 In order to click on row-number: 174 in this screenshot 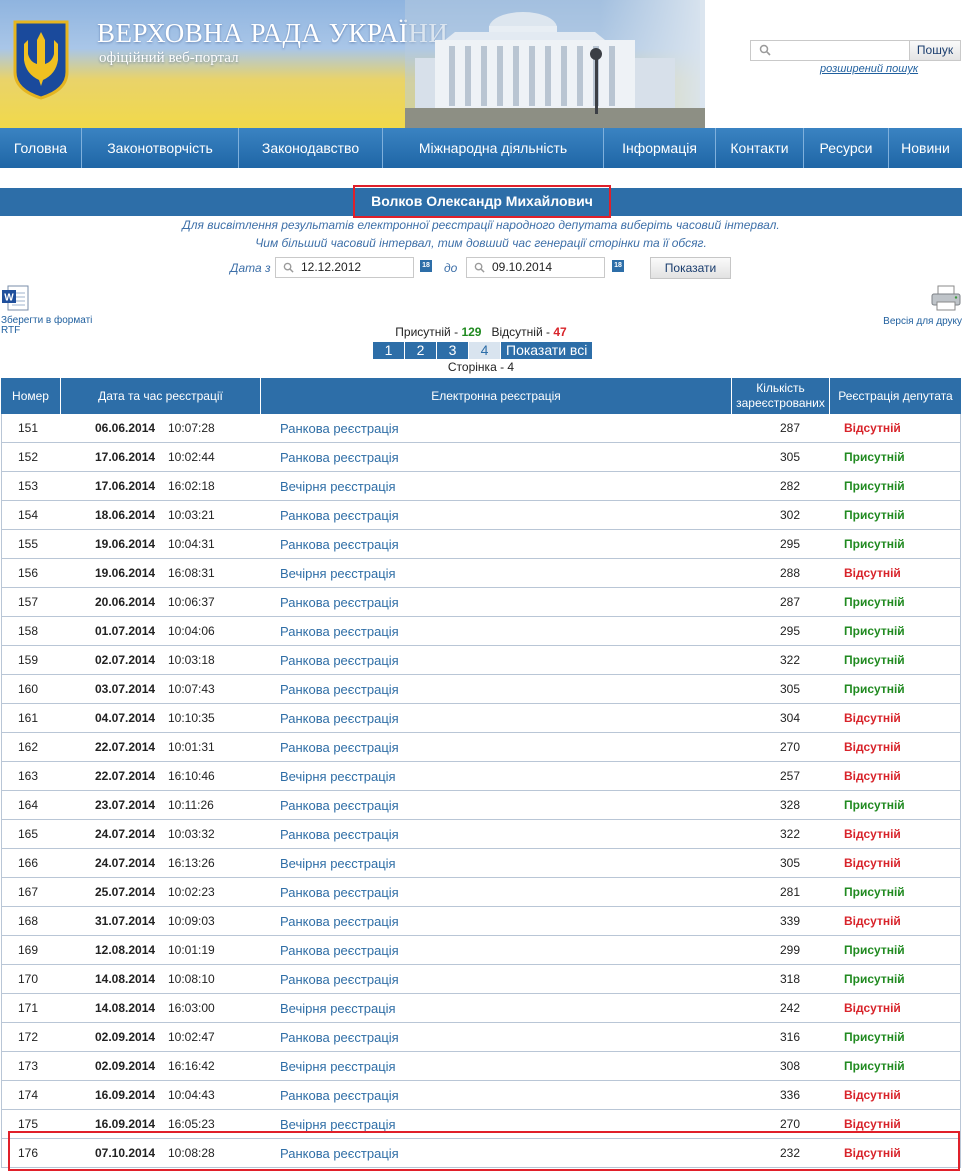, I will do `click(28, 1095)`.